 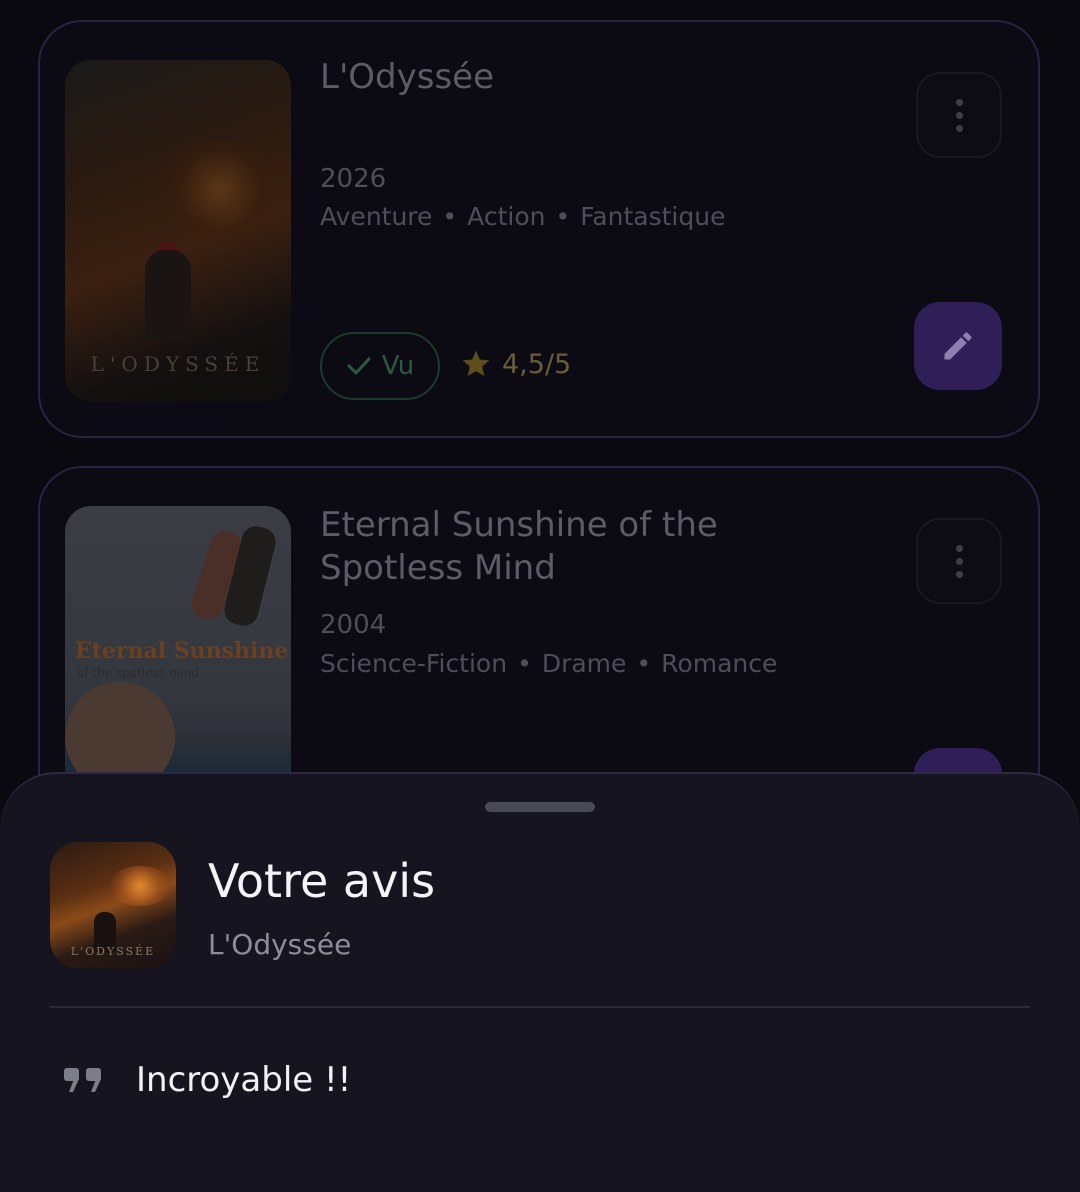 What do you see at coordinates (280, 944) in the screenshot?
I see `sheet-movie-title: L'Odyssée` at bounding box center [280, 944].